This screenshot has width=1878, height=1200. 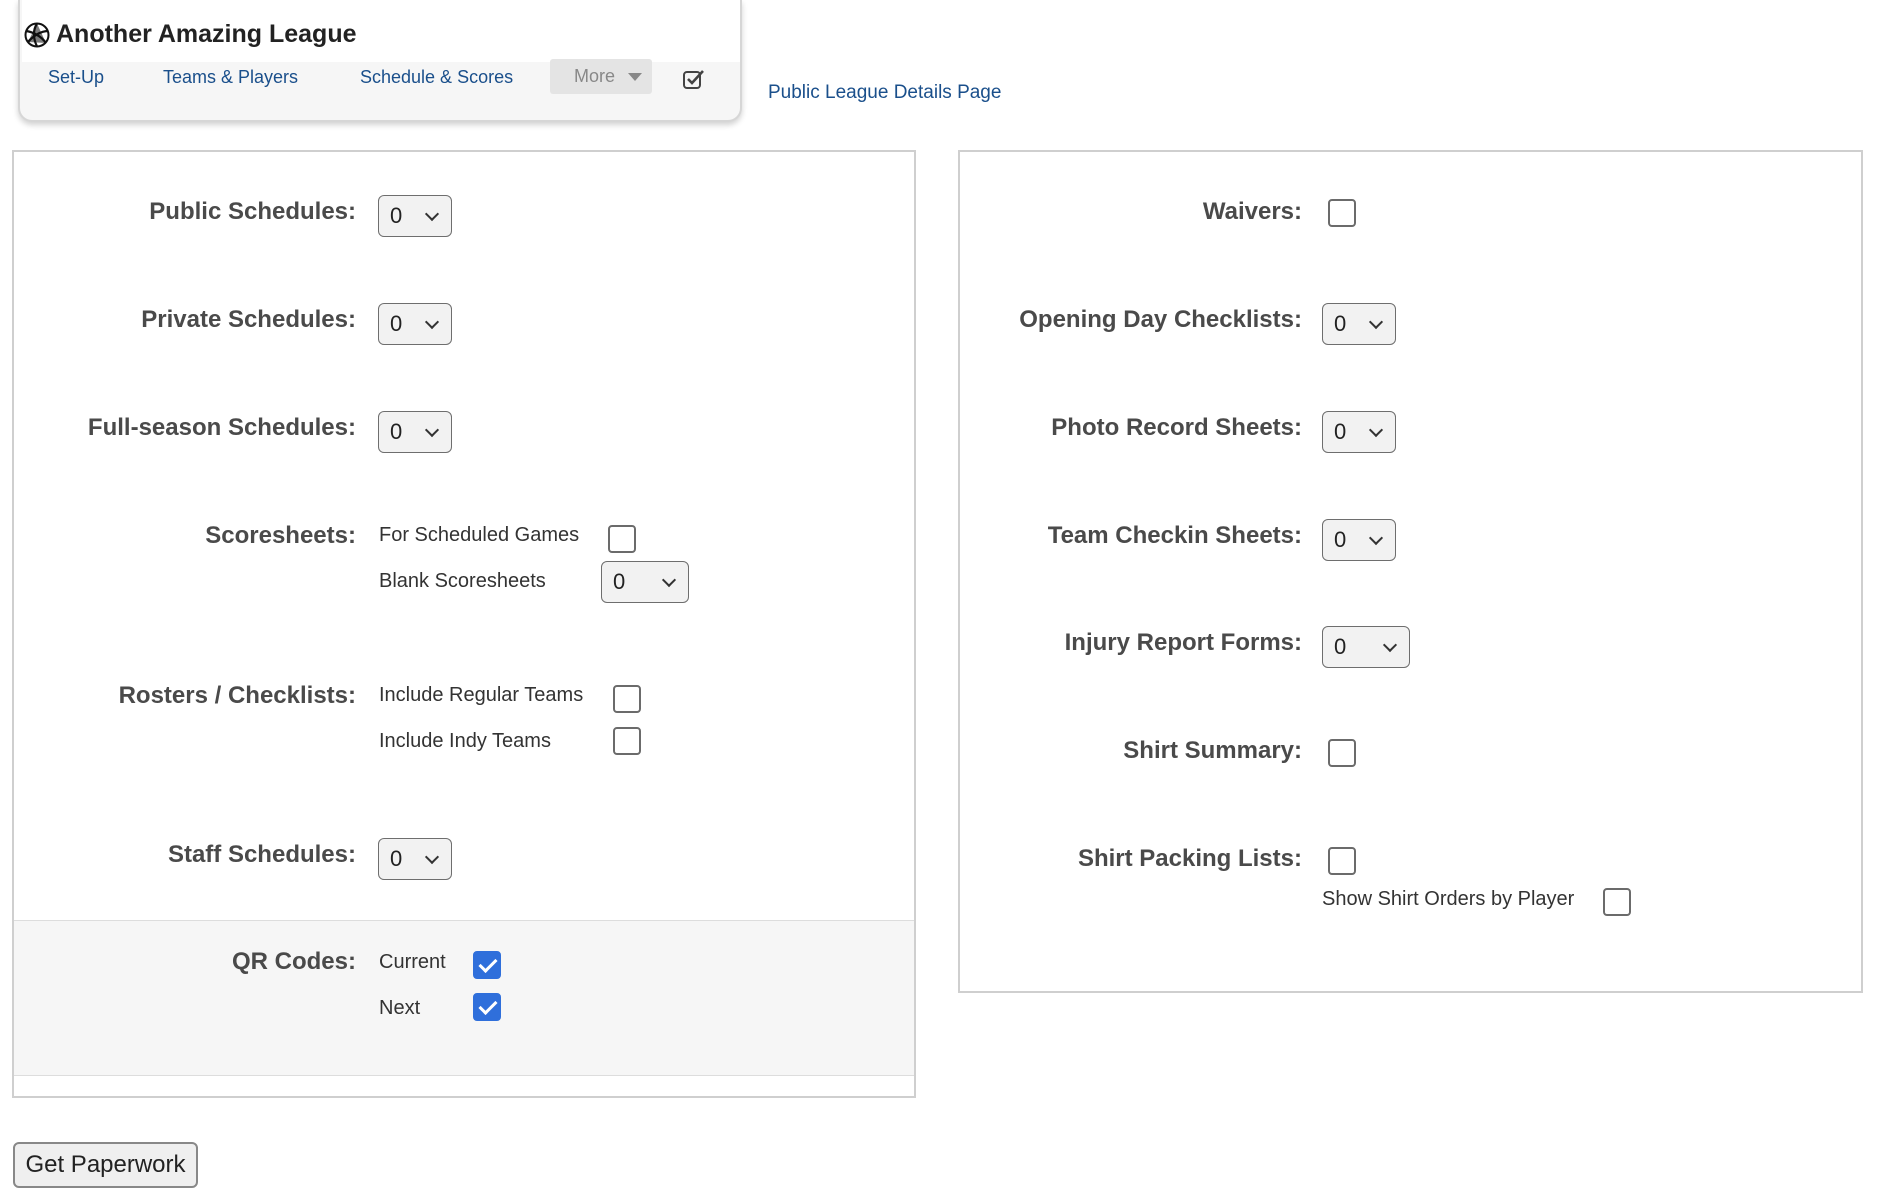 I want to click on volleyball-icon, so click(x=37, y=35).